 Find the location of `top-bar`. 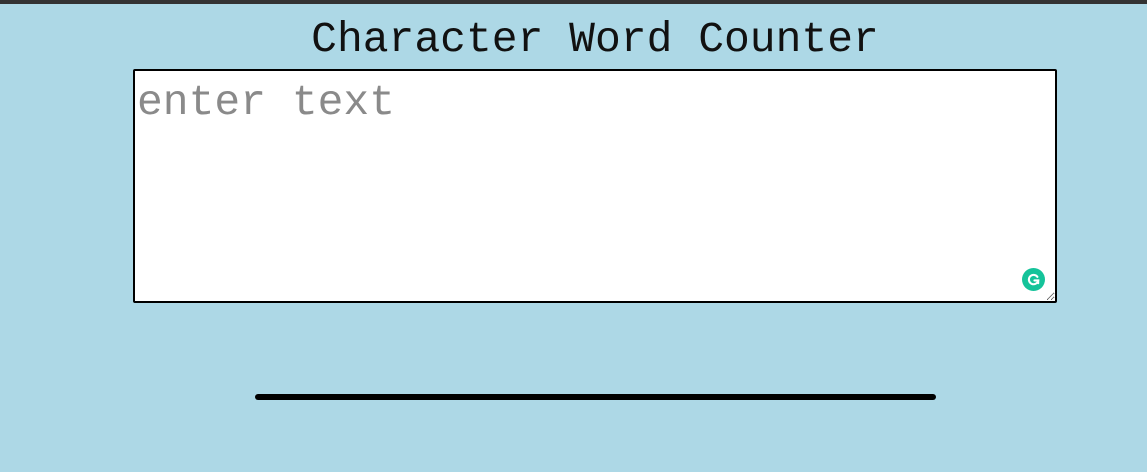

top-bar is located at coordinates (573, 2).